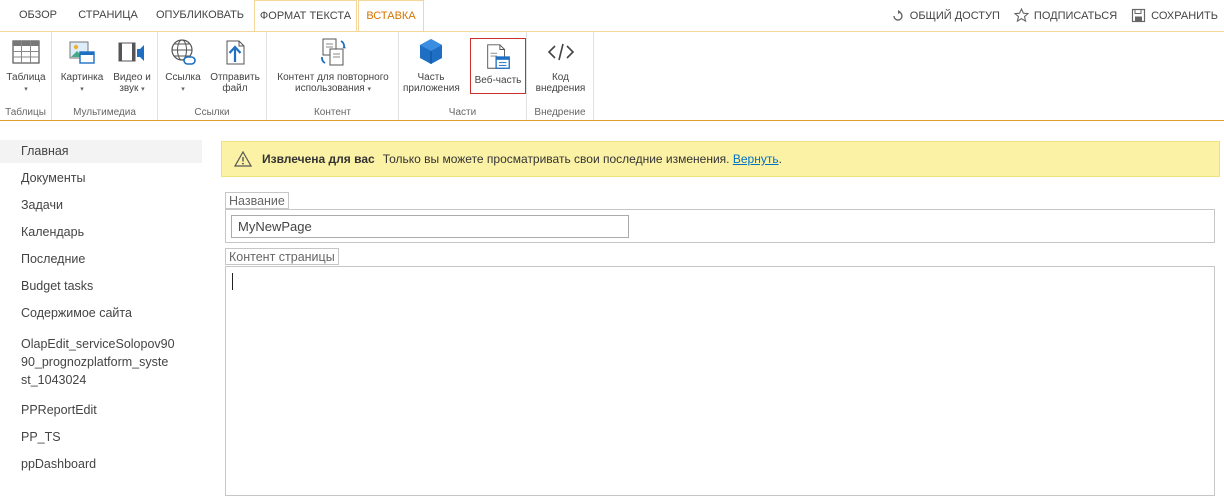 The height and width of the screenshot is (496, 1224). I want to click on title-field-label: Название, so click(257, 200).